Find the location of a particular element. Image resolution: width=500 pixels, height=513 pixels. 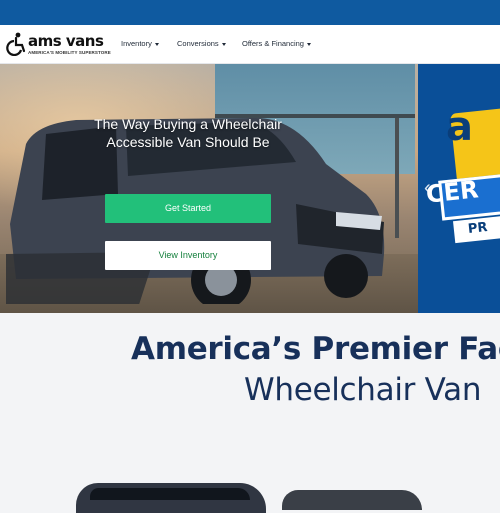

nav-inventory: Inventory is located at coordinates (140, 43).